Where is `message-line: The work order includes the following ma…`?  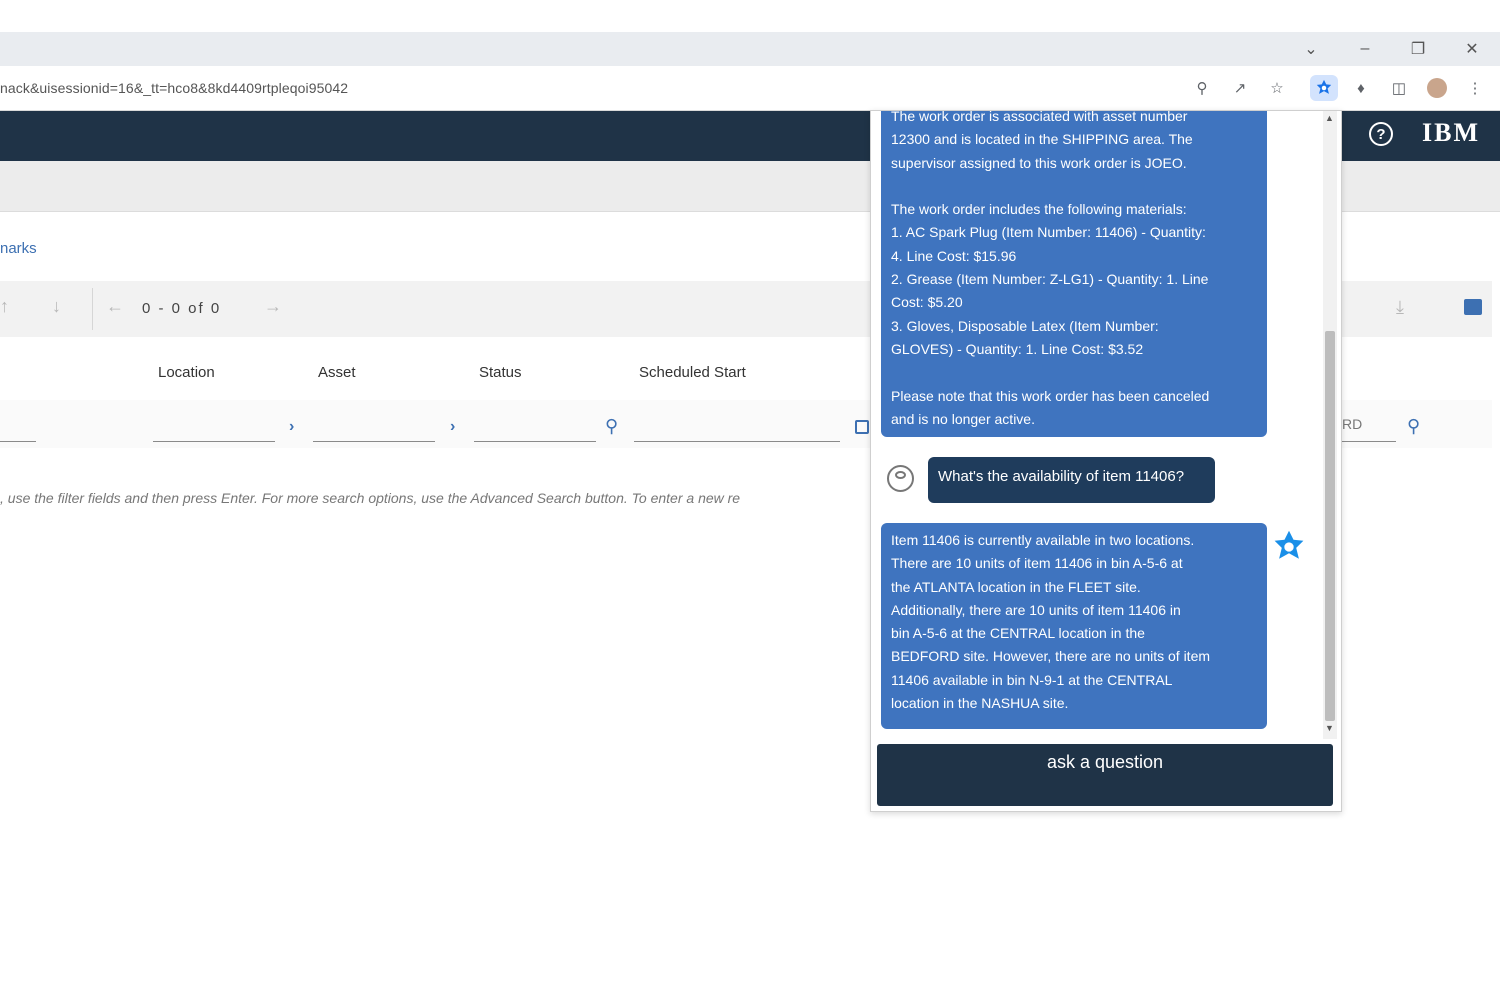
message-line: The work order includes the following ma… is located at coordinates (1039, 209).